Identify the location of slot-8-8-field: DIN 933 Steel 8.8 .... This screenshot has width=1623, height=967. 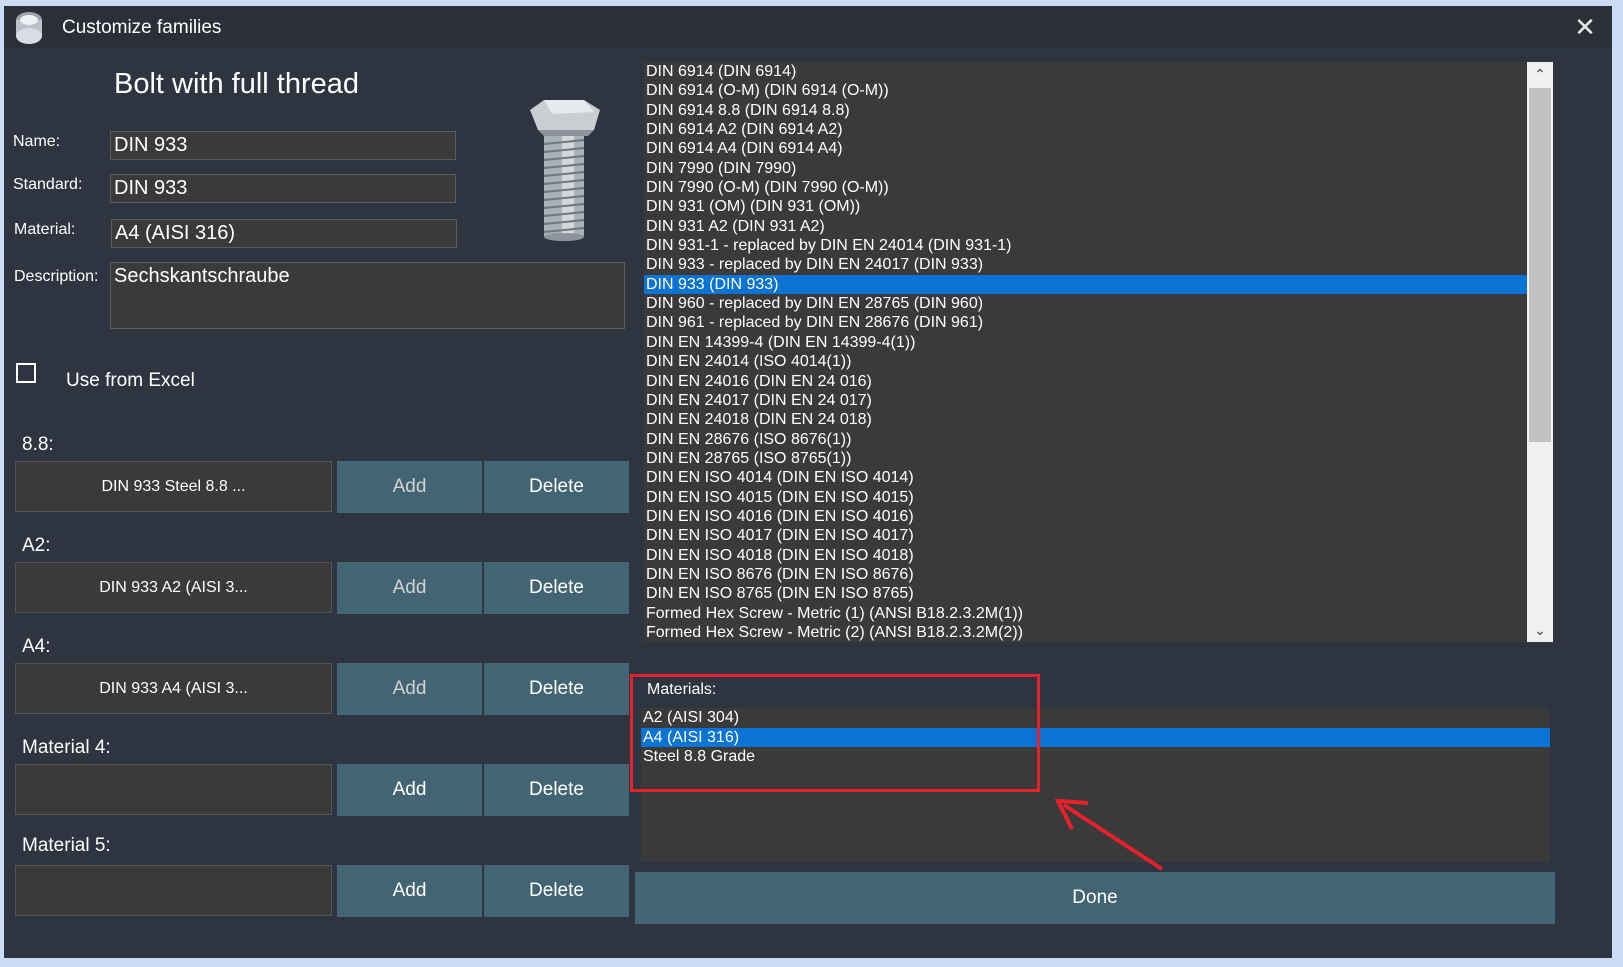
(173, 486).